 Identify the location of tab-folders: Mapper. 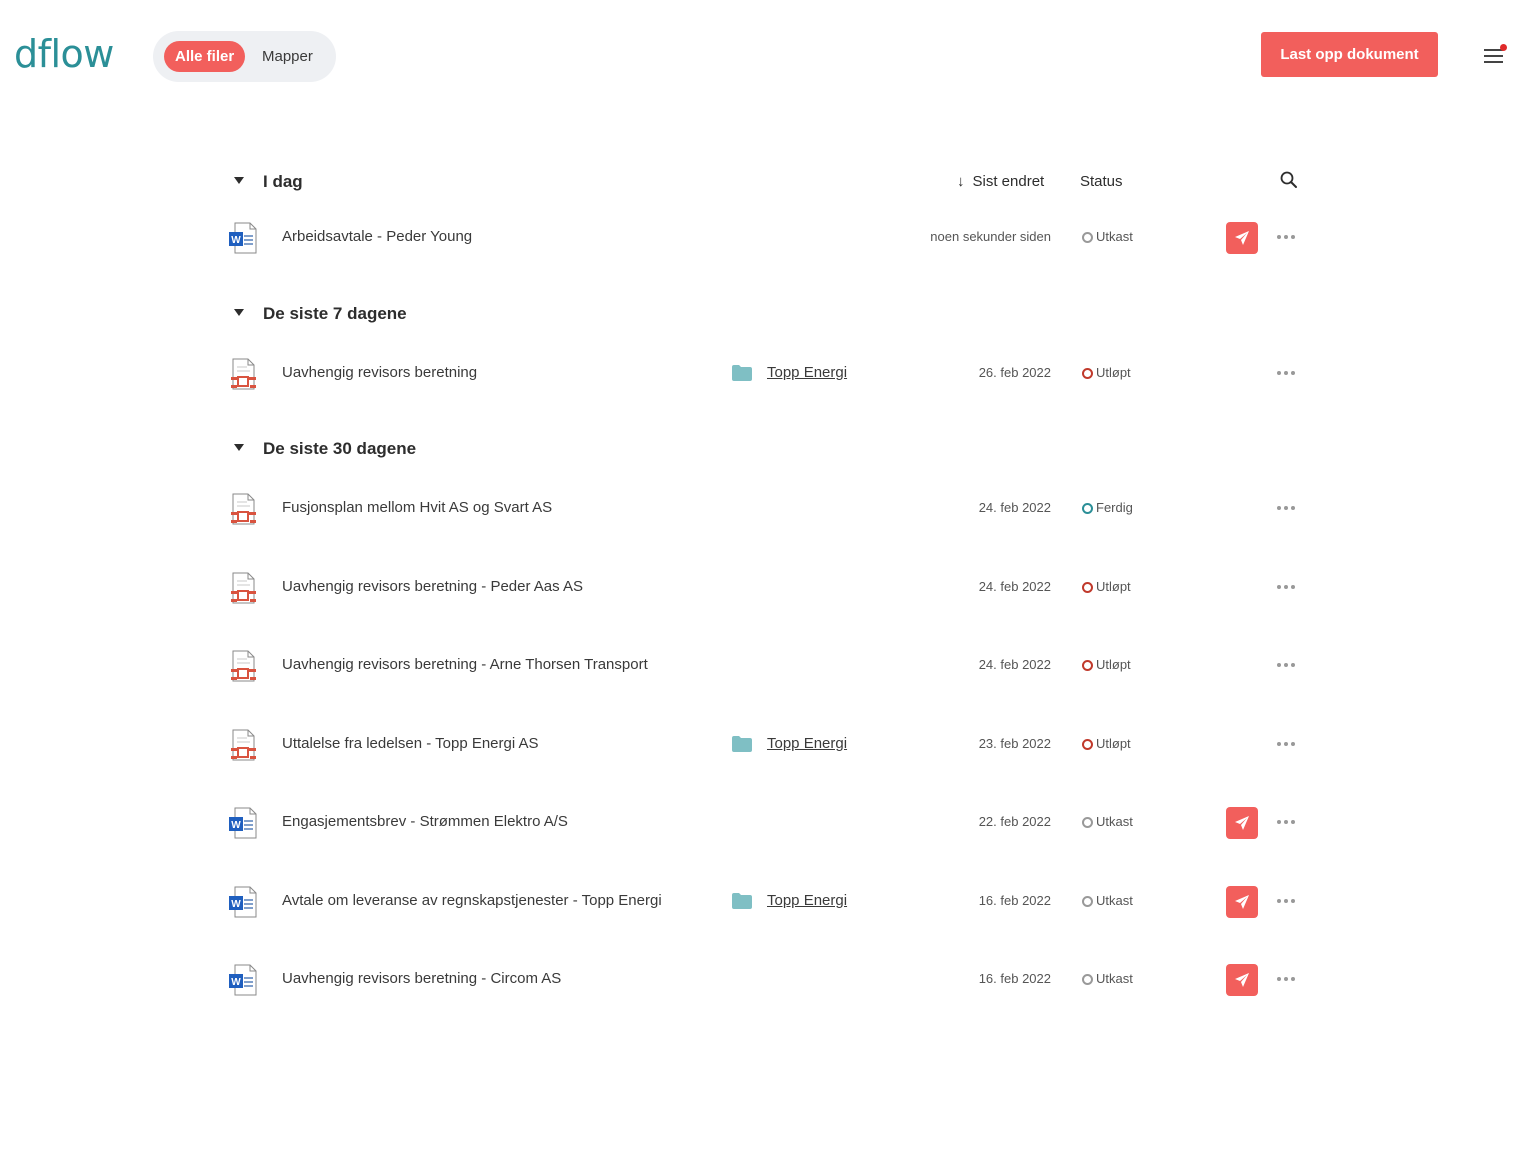
(287, 56).